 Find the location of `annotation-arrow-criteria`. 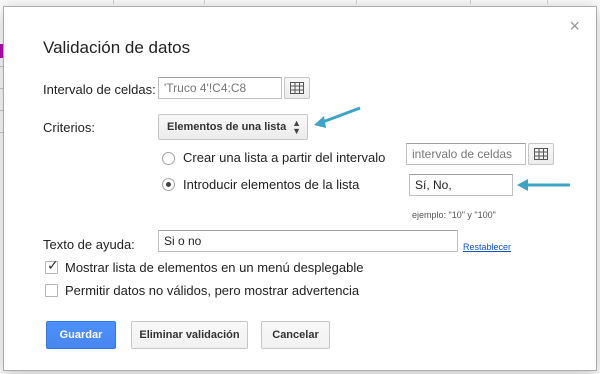

annotation-arrow-criteria is located at coordinates (337, 117).